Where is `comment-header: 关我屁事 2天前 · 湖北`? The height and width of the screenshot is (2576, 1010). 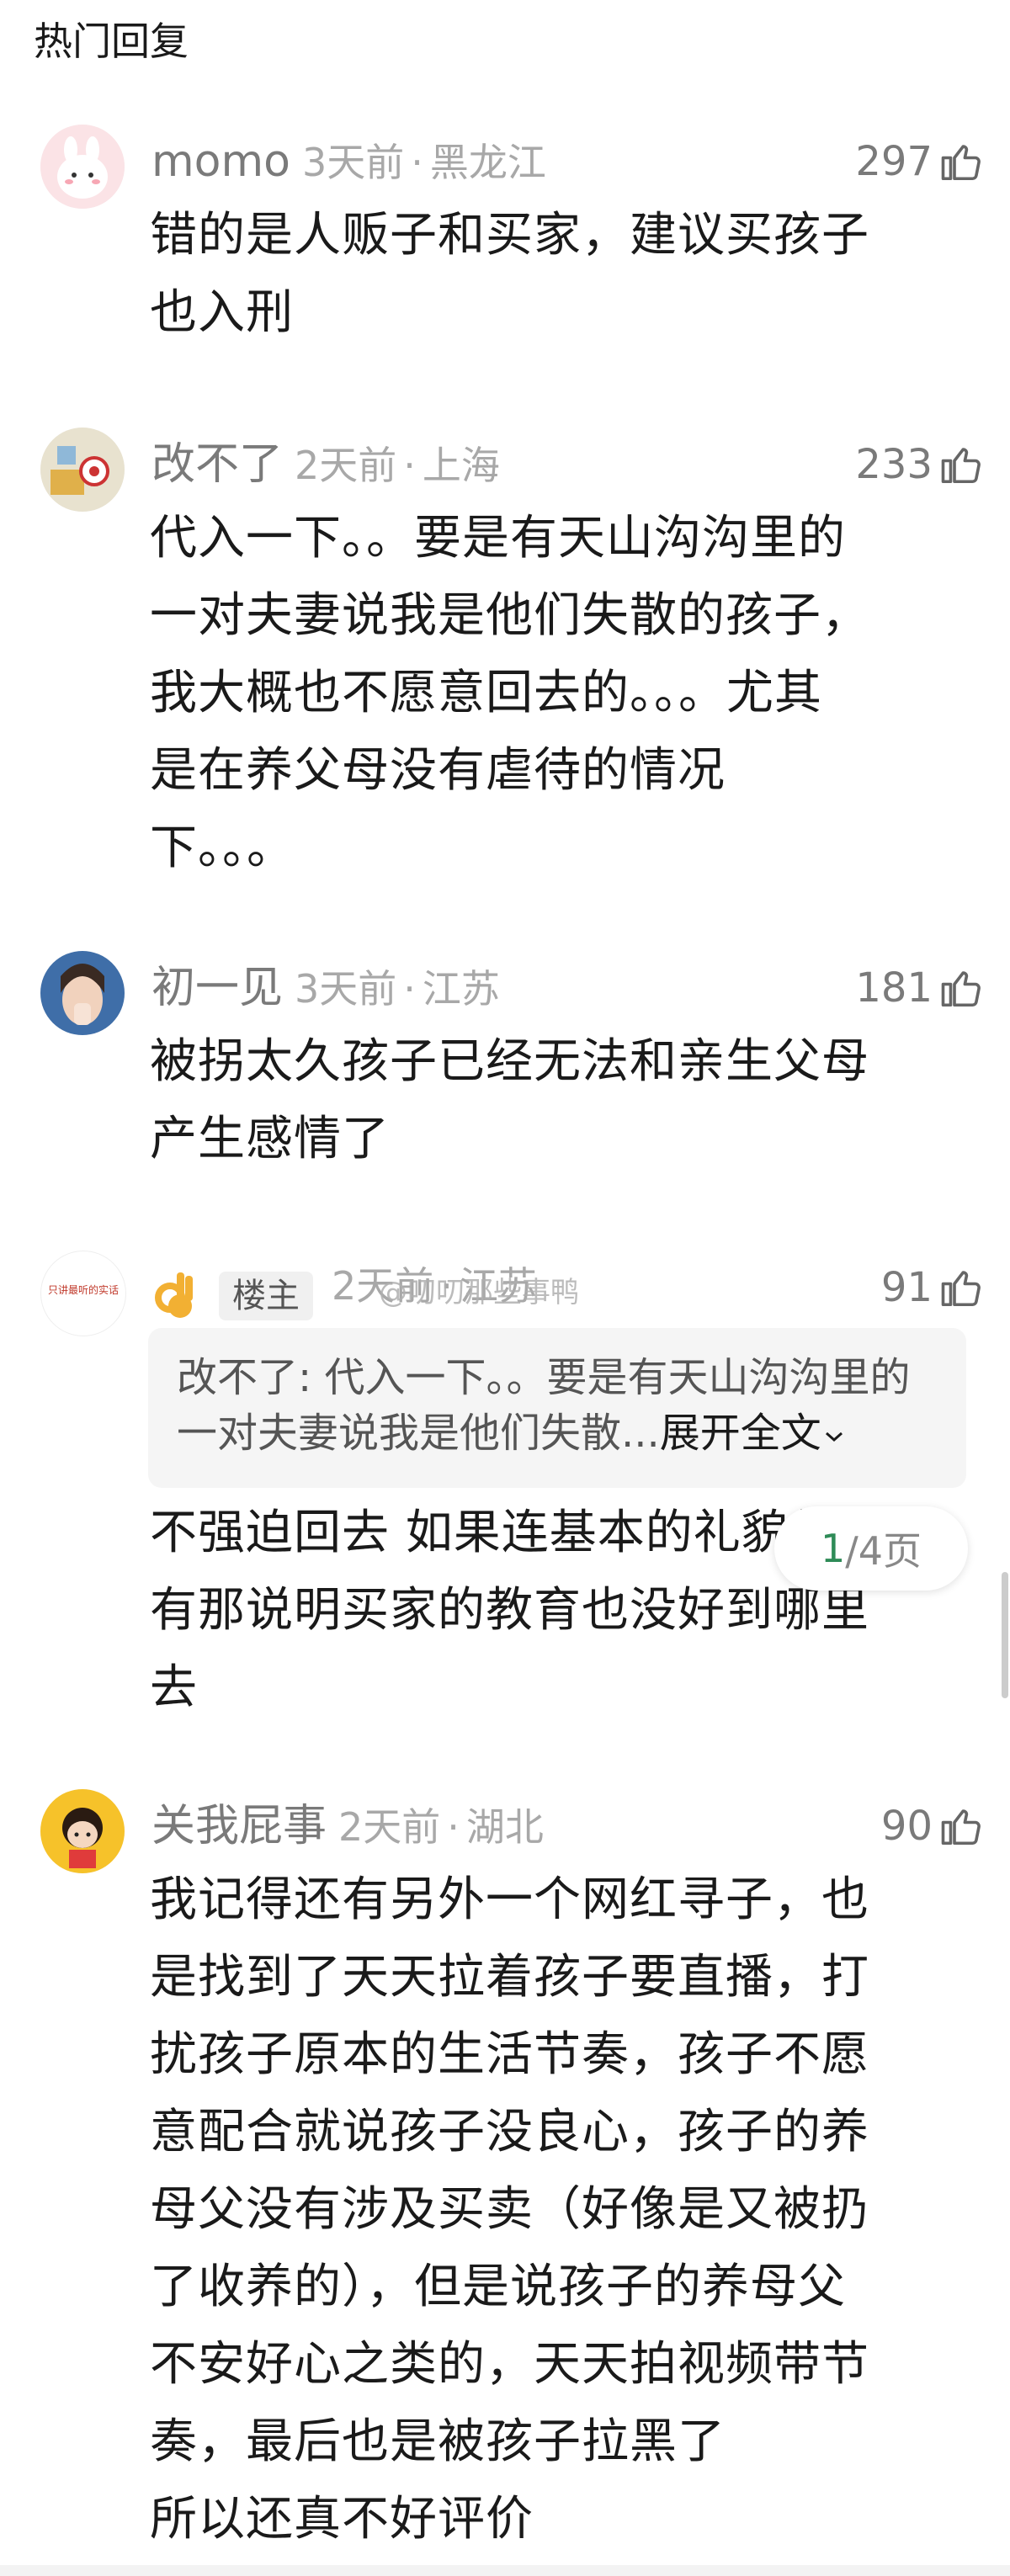
comment-header: 关我屁事 2天前 · 湖北 is located at coordinates (348, 1826).